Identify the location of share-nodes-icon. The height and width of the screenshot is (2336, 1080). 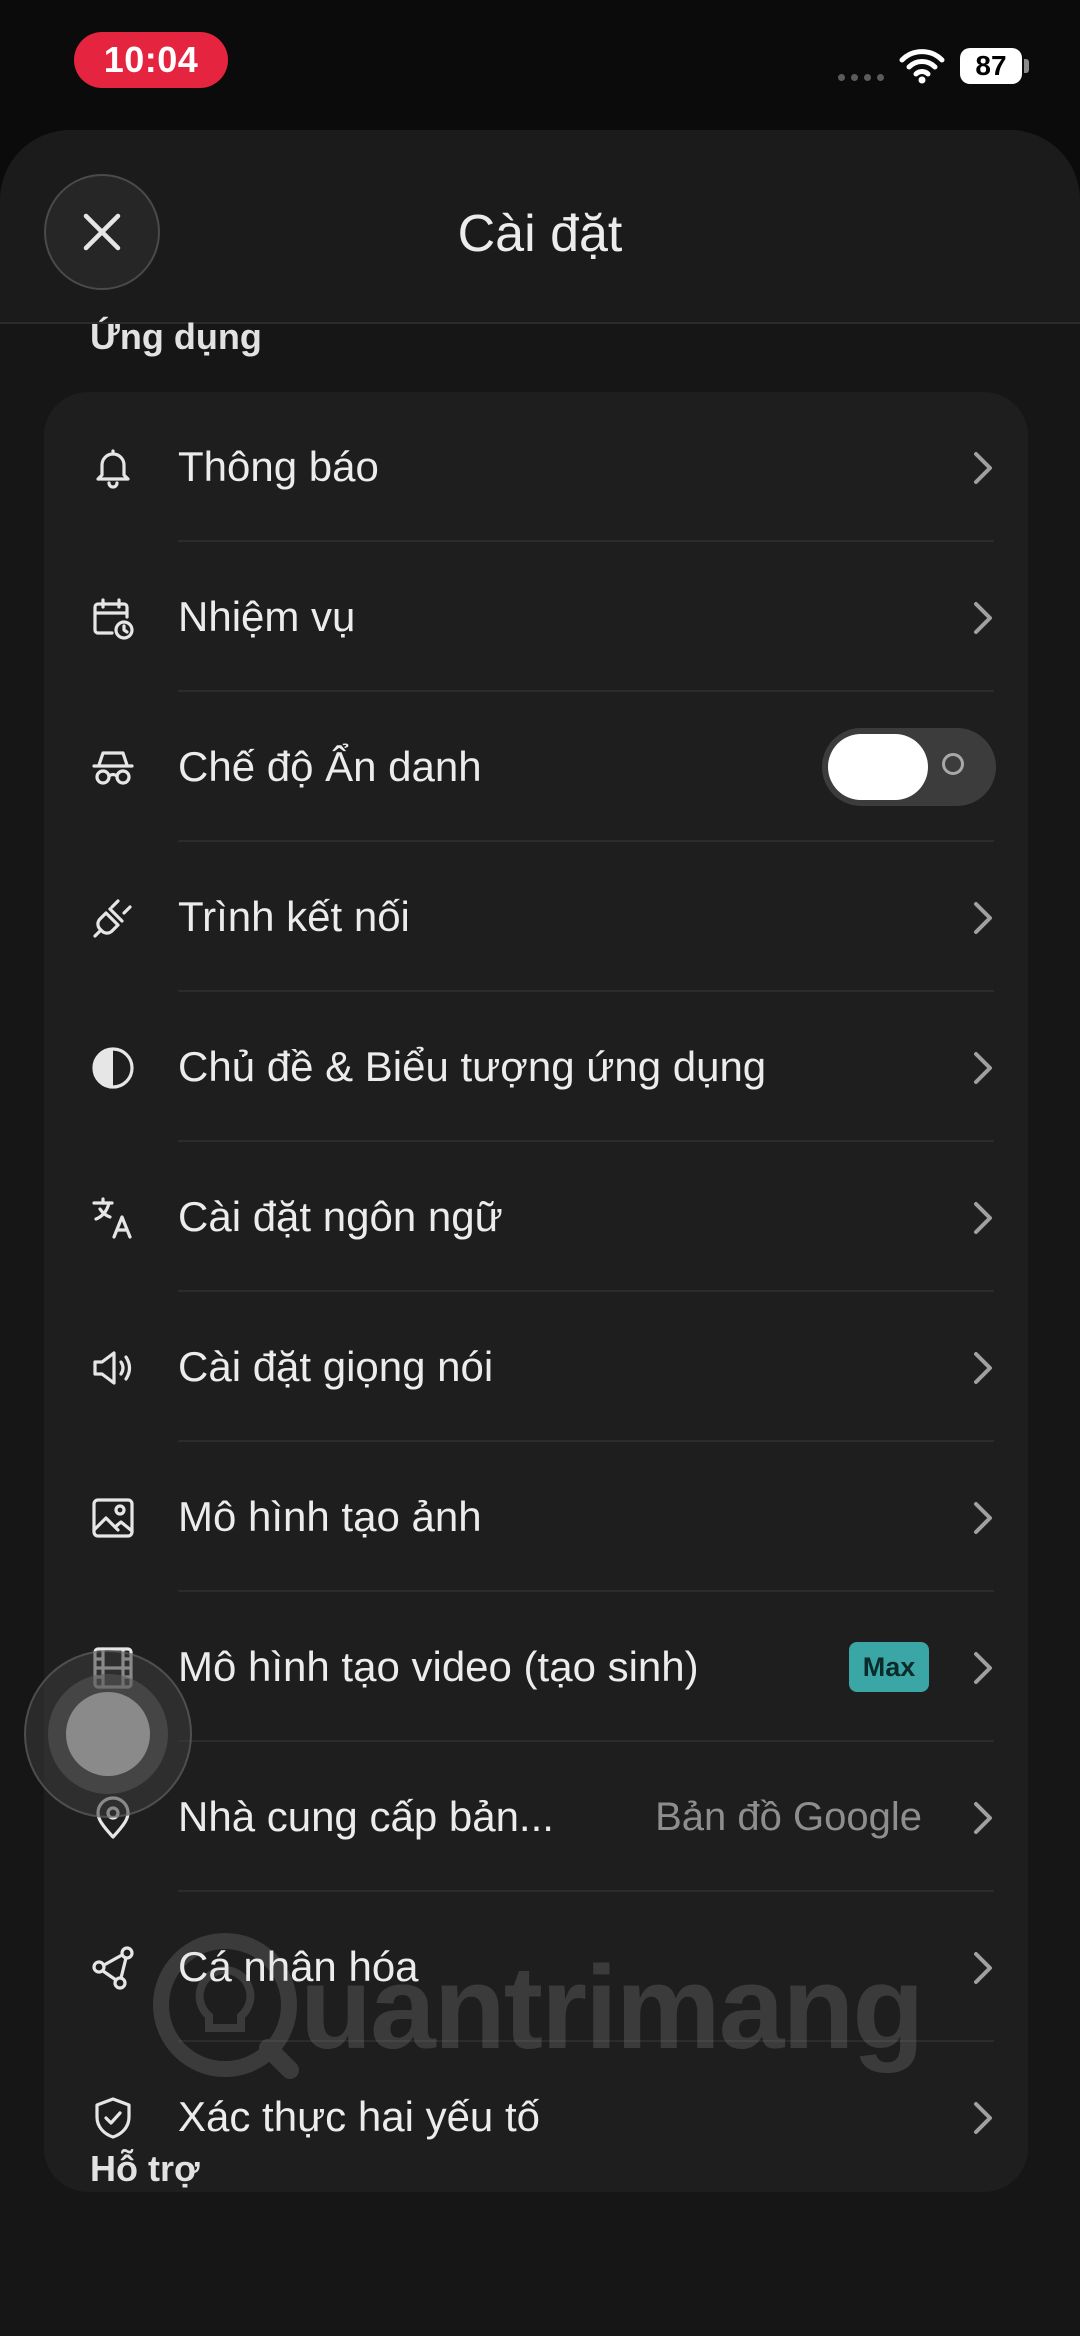
(113, 1968).